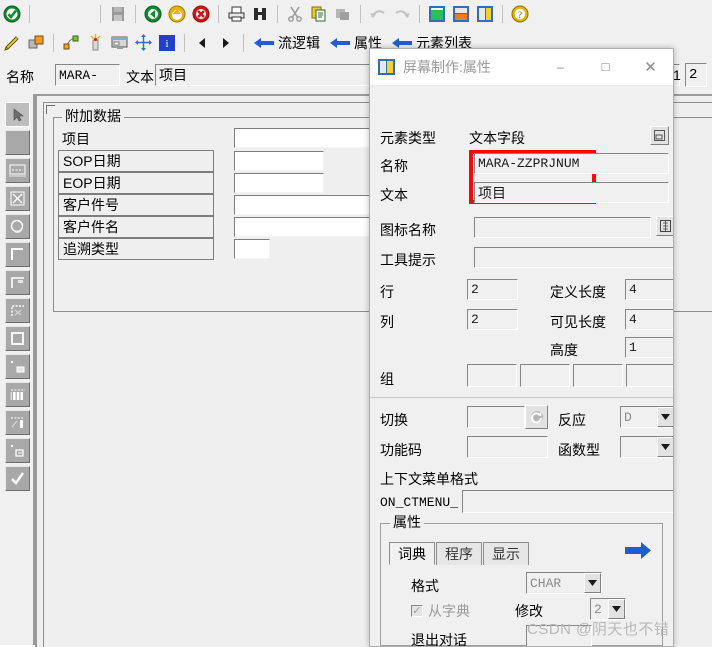 Image resolution: width=712 pixels, height=647 pixels. I want to click on icon-name-input, so click(562, 227).